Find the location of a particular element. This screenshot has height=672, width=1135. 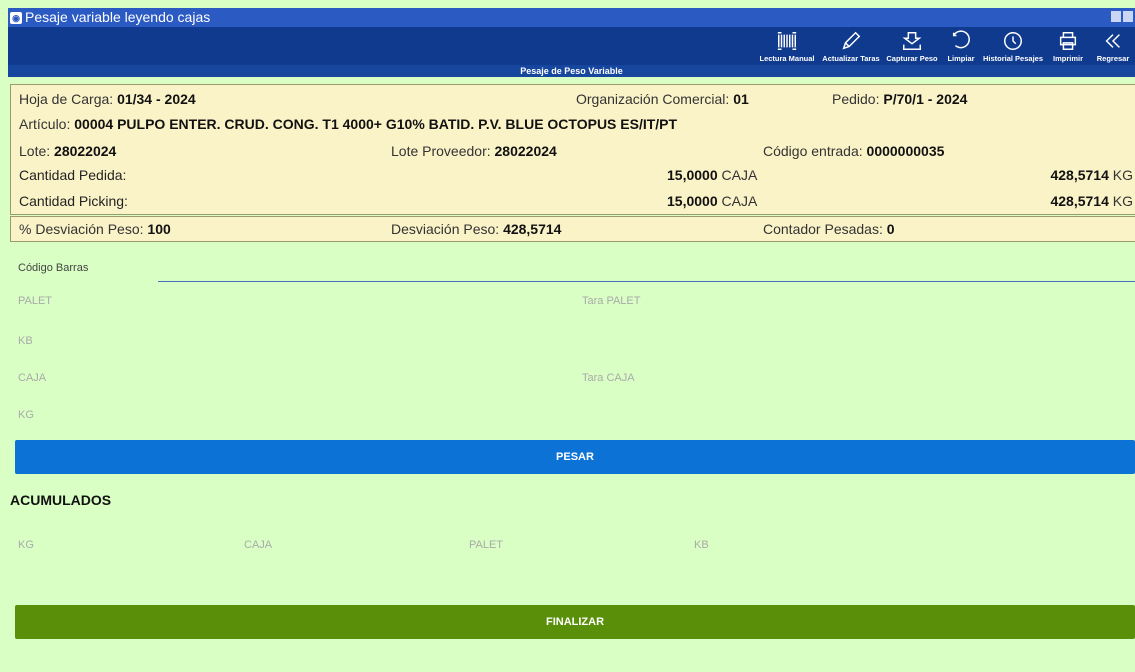

toolbar-label: Capturar Peso is located at coordinates (912, 58).